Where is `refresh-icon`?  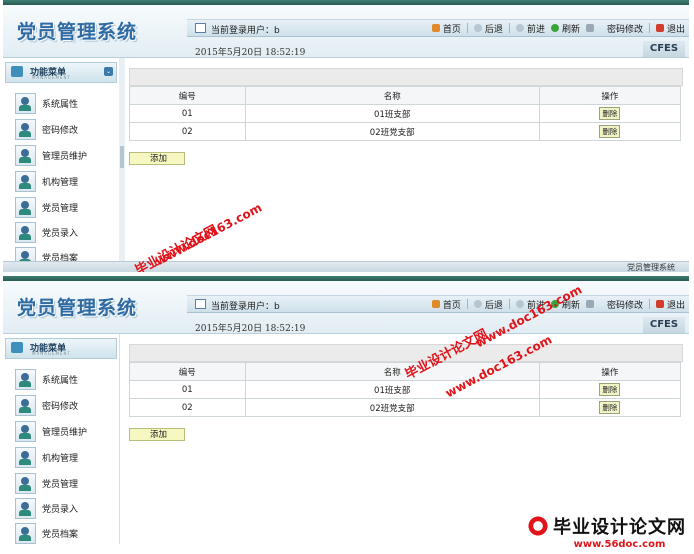 refresh-icon is located at coordinates (554, 28).